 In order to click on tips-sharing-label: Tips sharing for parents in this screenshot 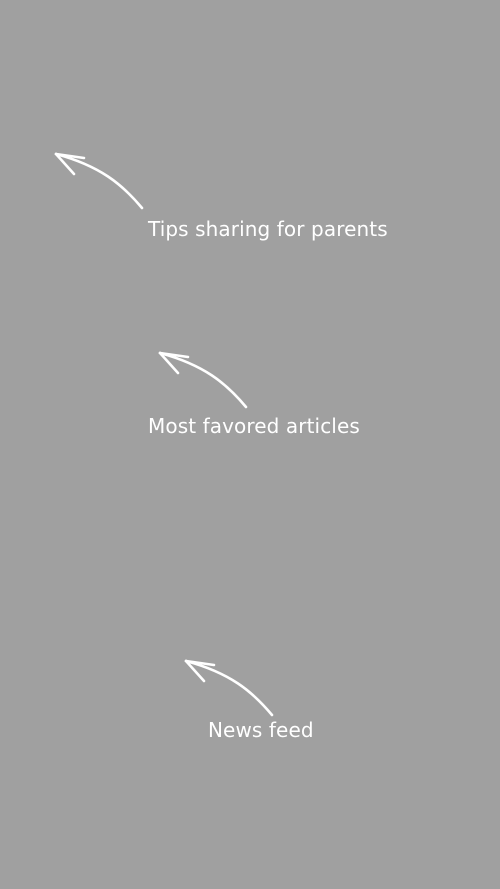, I will do `click(268, 229)`.